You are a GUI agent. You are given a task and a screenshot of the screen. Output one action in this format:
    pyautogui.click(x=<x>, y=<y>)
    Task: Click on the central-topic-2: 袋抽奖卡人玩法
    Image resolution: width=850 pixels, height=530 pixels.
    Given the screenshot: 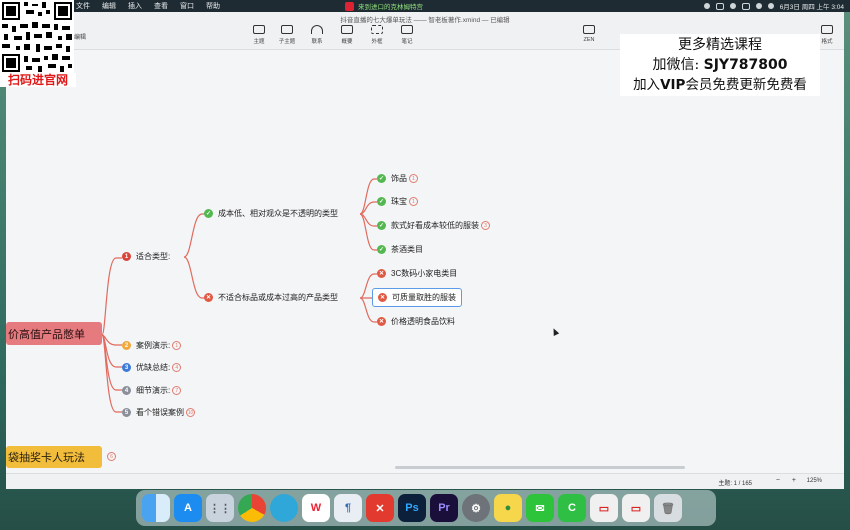 What is the action you would take?
    pyautogui.click(x=54, y=457)
    